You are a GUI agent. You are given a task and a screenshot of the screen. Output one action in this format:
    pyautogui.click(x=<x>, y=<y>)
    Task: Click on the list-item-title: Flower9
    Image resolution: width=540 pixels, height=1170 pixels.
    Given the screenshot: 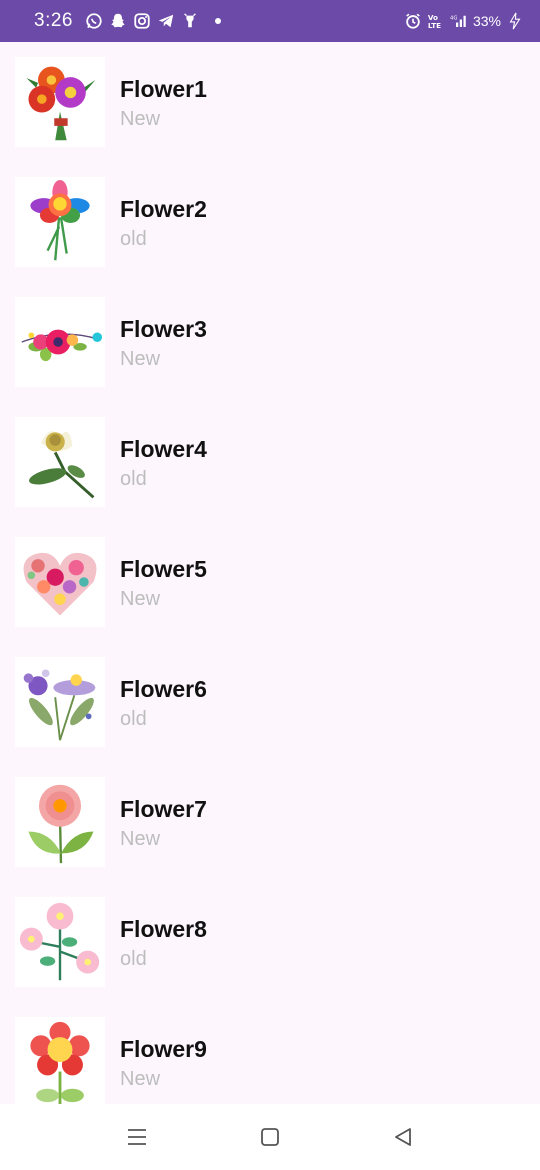 What is the action you would take?
    pyautogui.click(x=163, y=1049)
    